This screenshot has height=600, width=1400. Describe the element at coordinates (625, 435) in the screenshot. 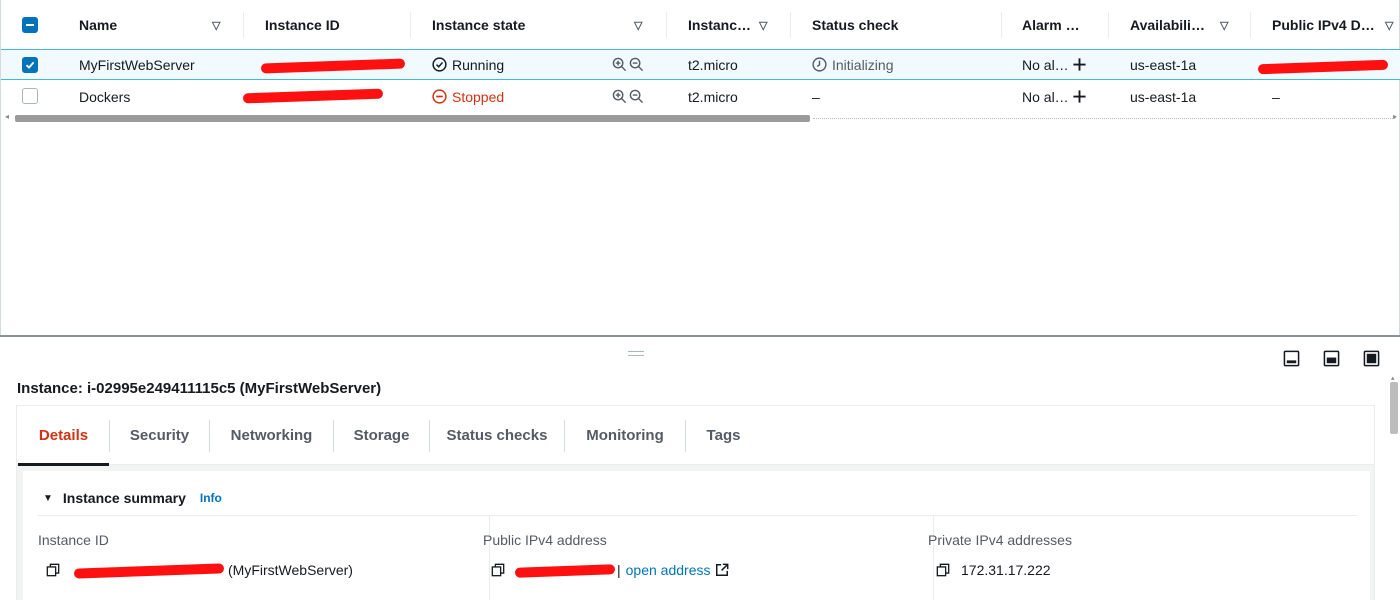

I see `tab-monitoring: Monitoring` at that location.